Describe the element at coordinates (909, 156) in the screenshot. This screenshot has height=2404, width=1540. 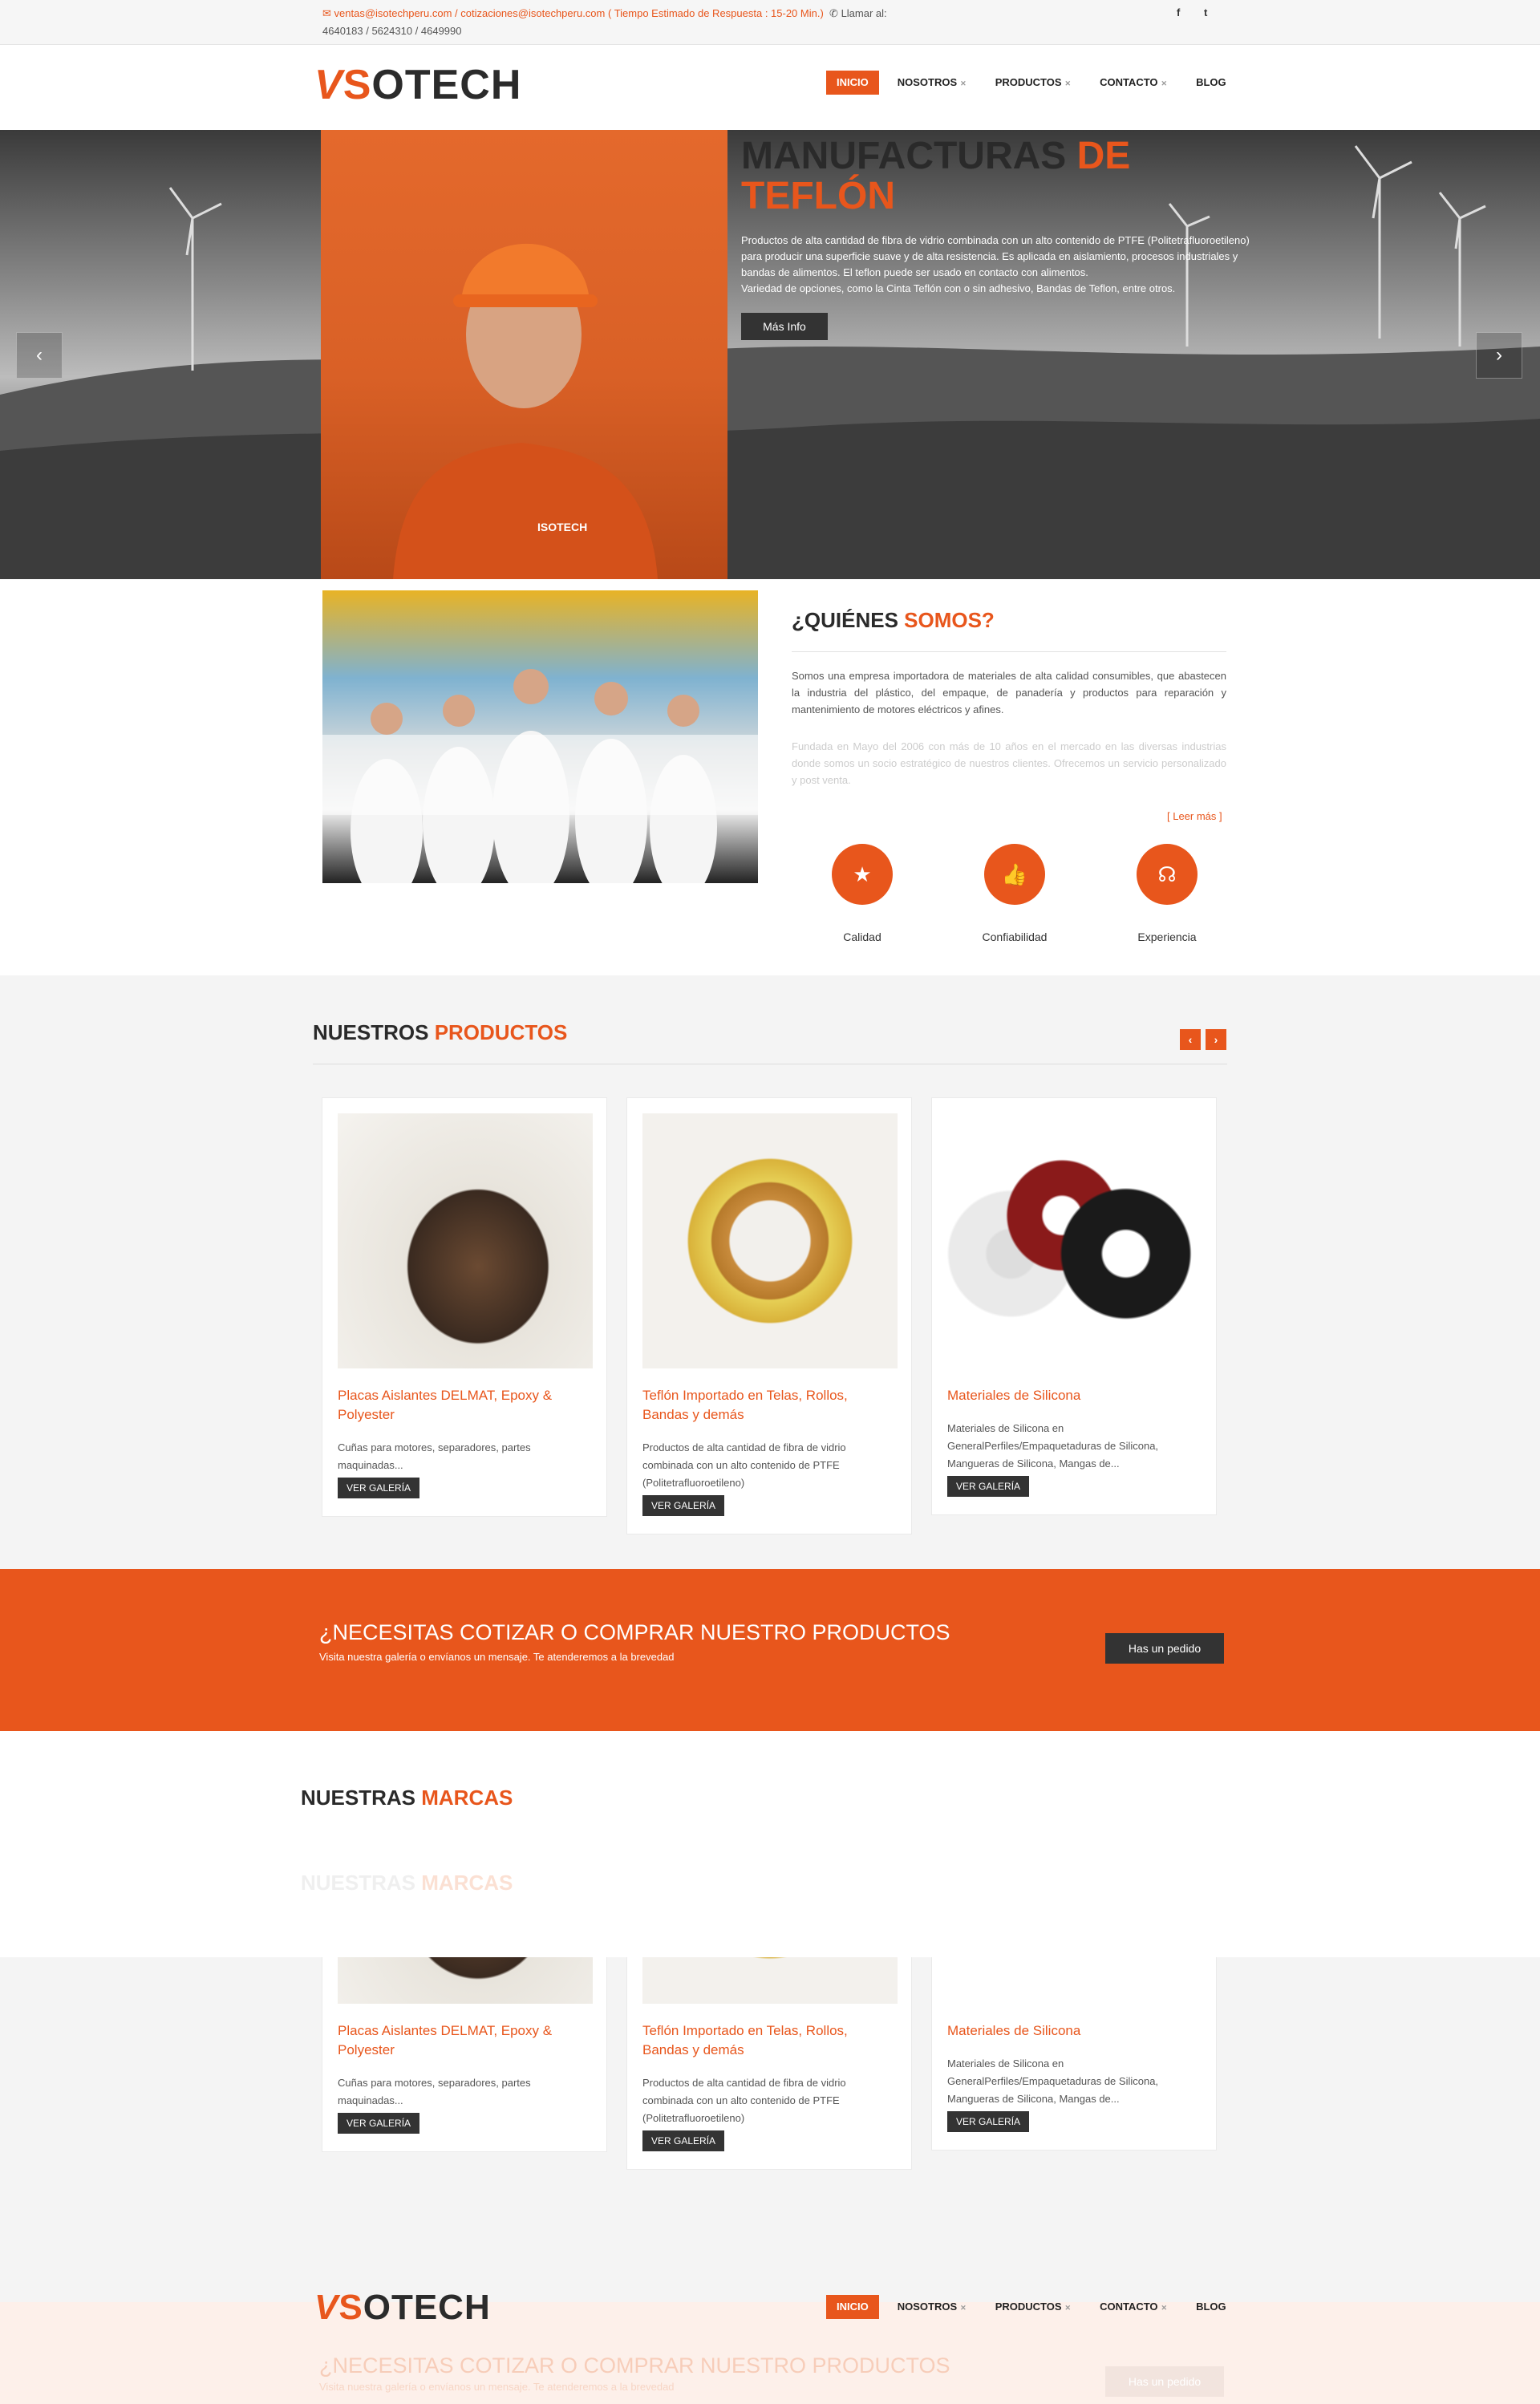
I see `hero-title-a: MANUFACTURAS` at that location.